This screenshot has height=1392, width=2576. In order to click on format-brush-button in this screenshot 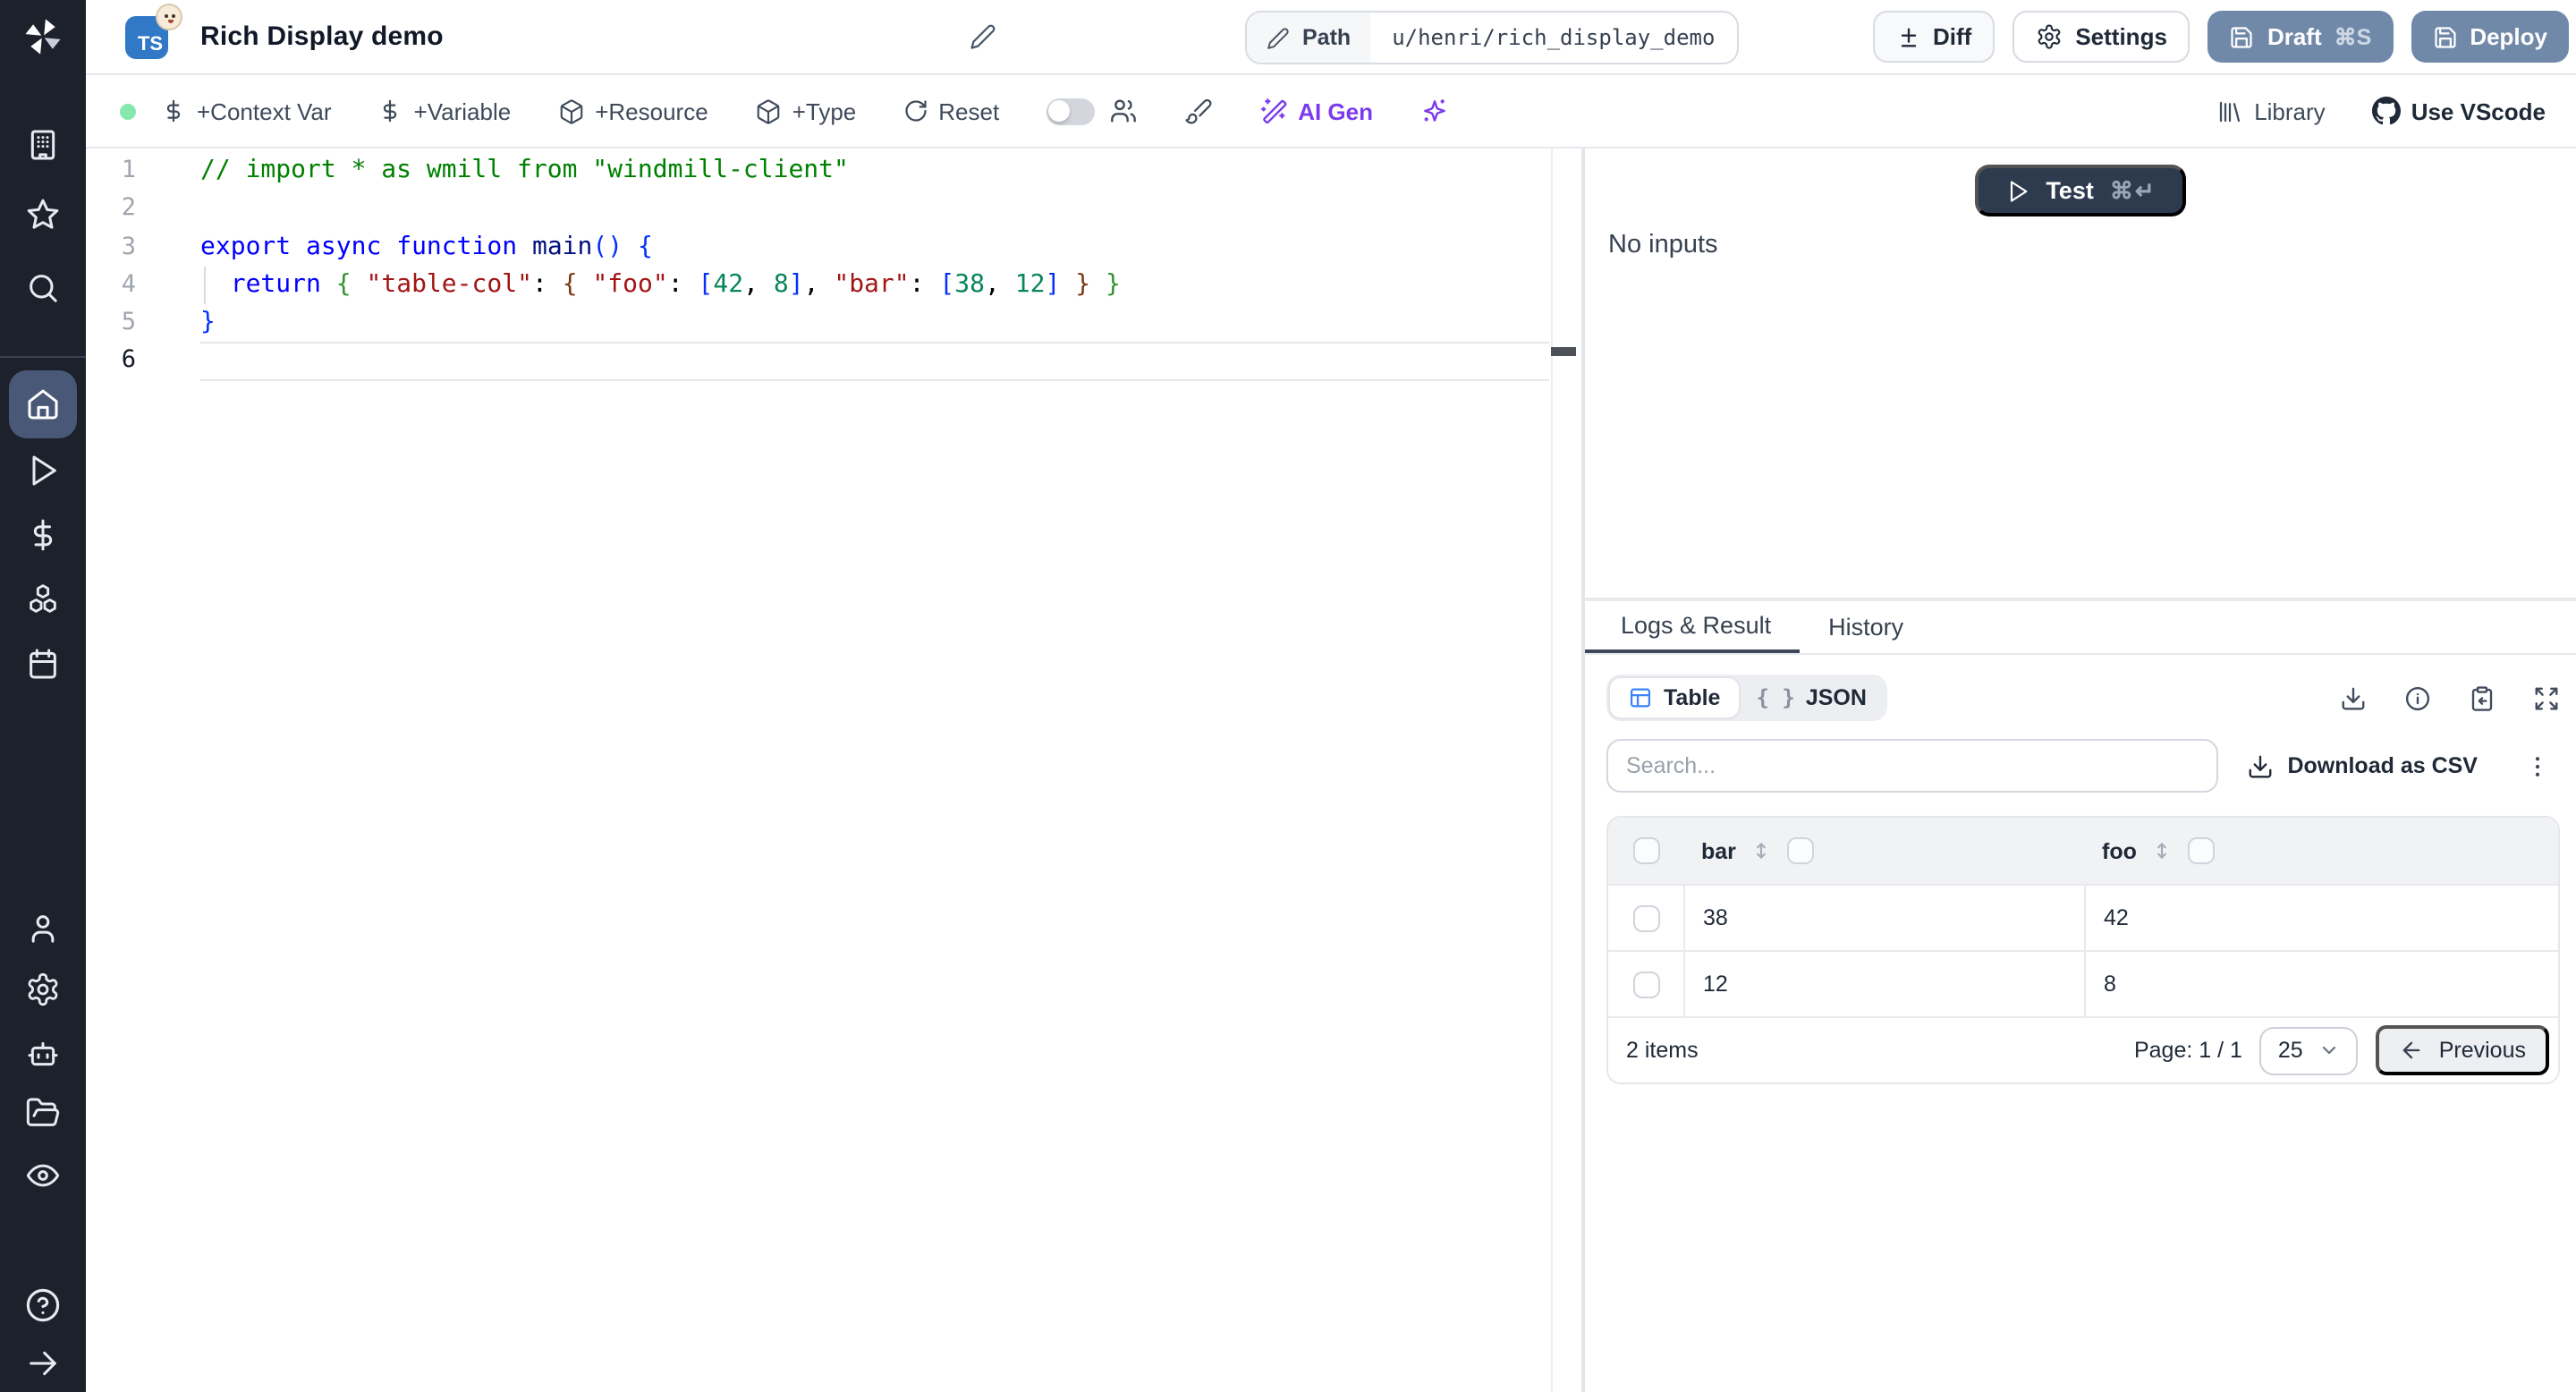, I will do `click(1197, 111)`.